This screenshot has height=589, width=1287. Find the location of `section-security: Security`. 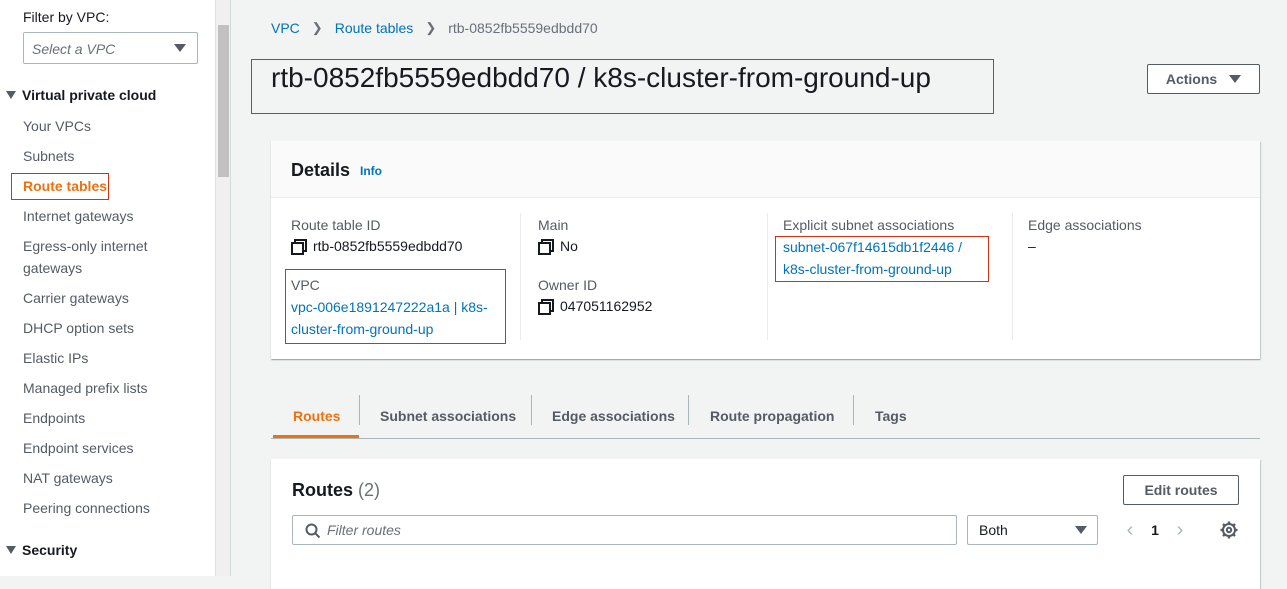

section-security: Security is located at coordinates (41, 550).